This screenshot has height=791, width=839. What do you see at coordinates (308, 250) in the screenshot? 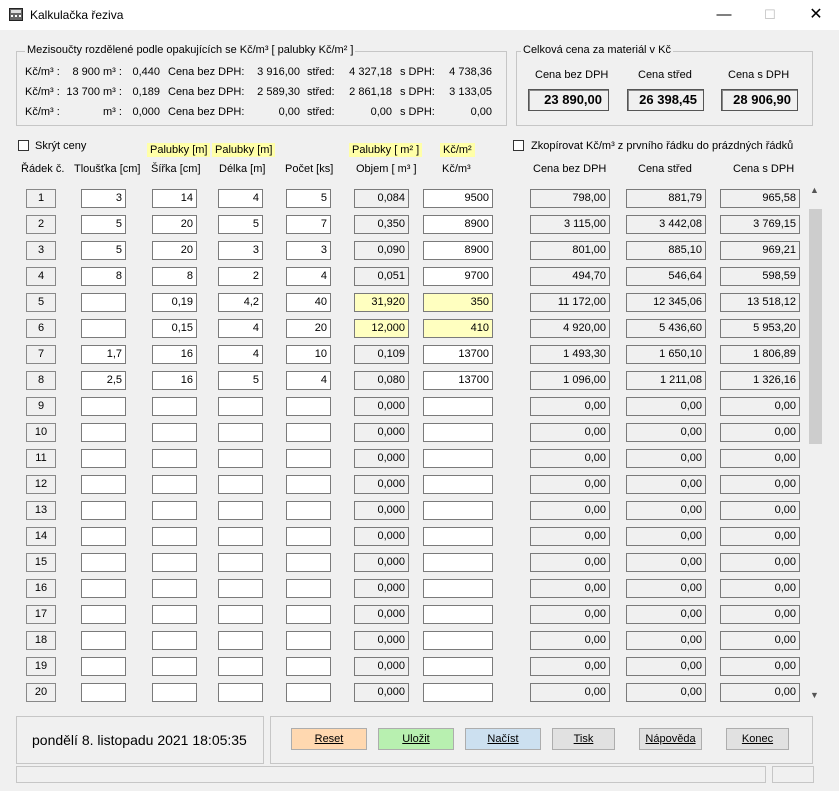
I see `count-input: 3` at bounding box center [308, 250].